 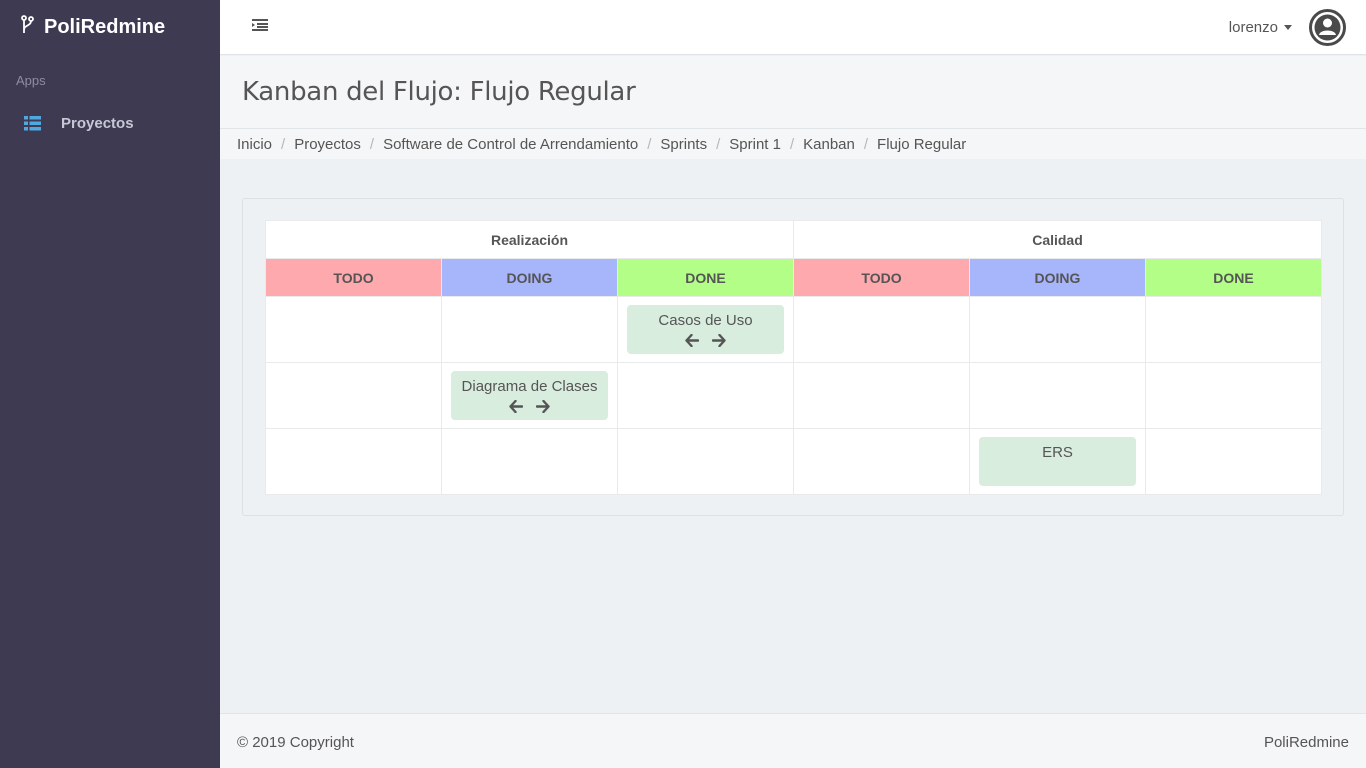 What do you see at coordinates (529, 386) in the screenshot?
I see `task-title: Diagrama de Clases` at bounding box center [529, 386].